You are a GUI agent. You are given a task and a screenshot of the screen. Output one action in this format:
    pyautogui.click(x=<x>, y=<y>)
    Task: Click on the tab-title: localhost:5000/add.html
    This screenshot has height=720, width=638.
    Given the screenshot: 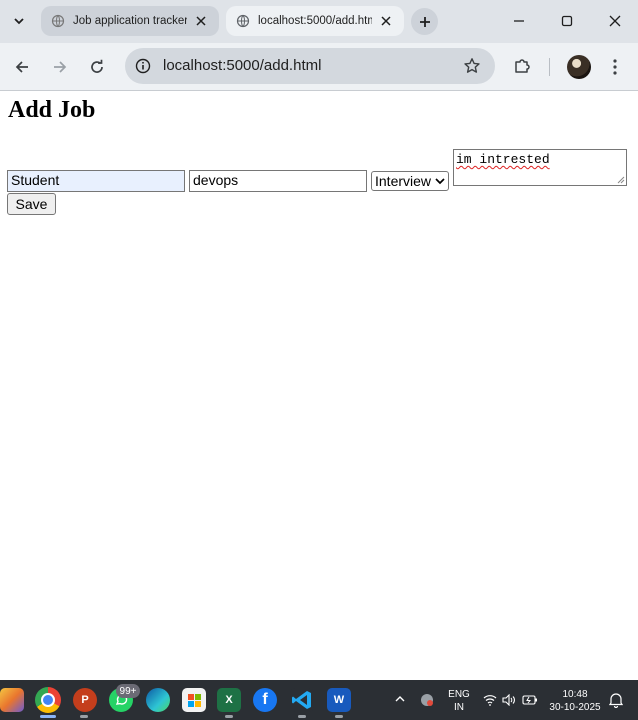 What is the action you would take?
    pyautogui.click(x=315, y=21)
    